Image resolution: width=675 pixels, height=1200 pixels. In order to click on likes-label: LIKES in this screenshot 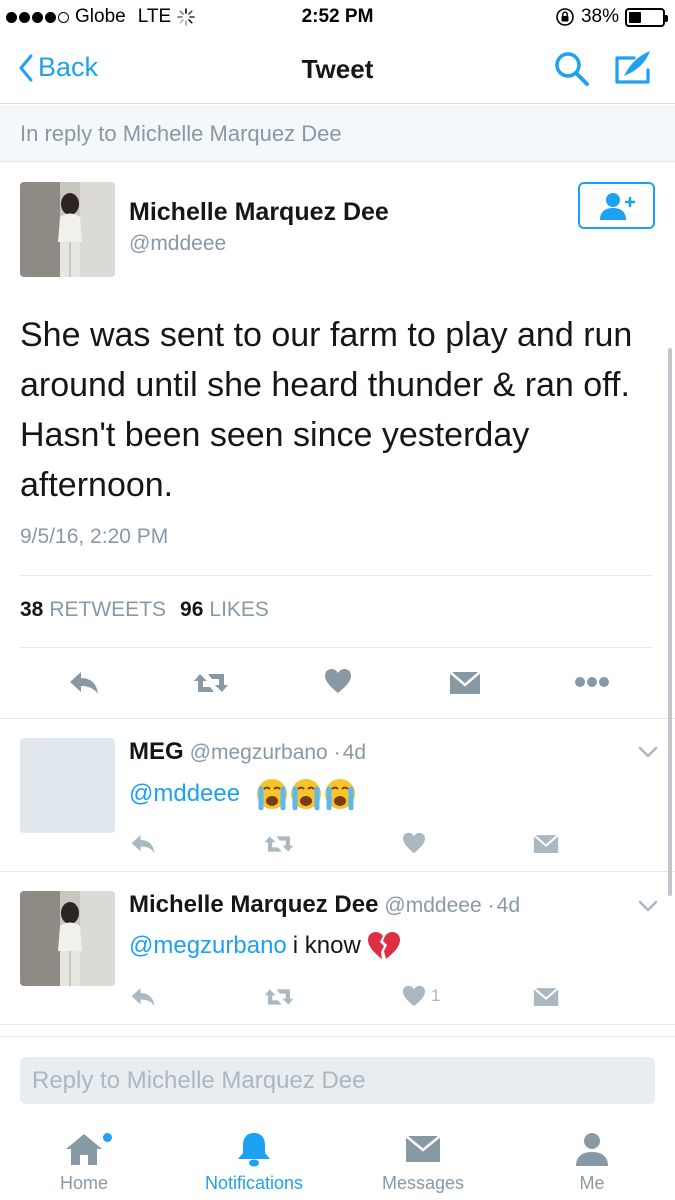, I will do `click(239, 609)`.